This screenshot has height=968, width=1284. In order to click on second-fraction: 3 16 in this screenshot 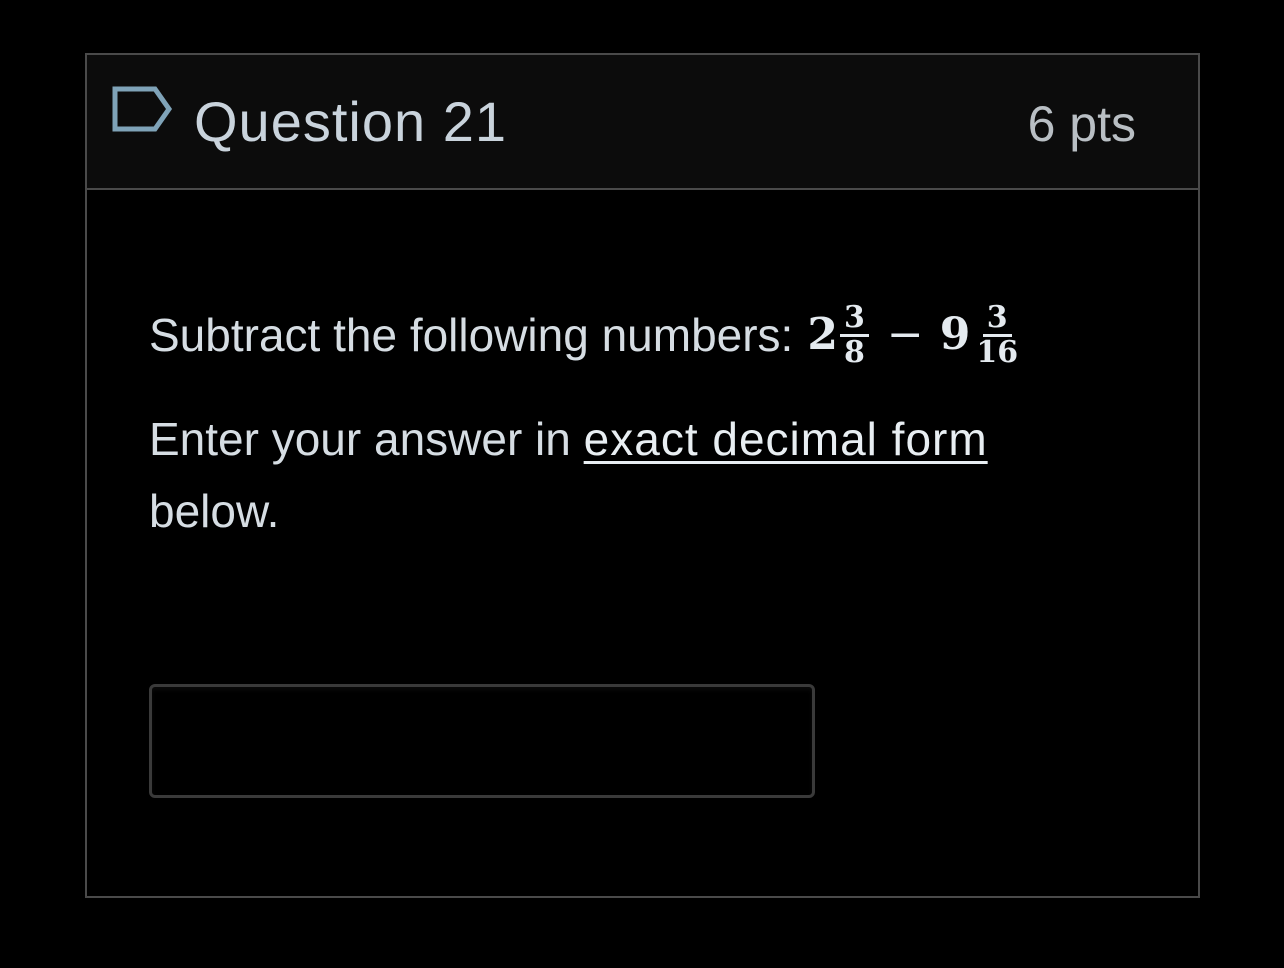, I will do `click(997, 335)`.